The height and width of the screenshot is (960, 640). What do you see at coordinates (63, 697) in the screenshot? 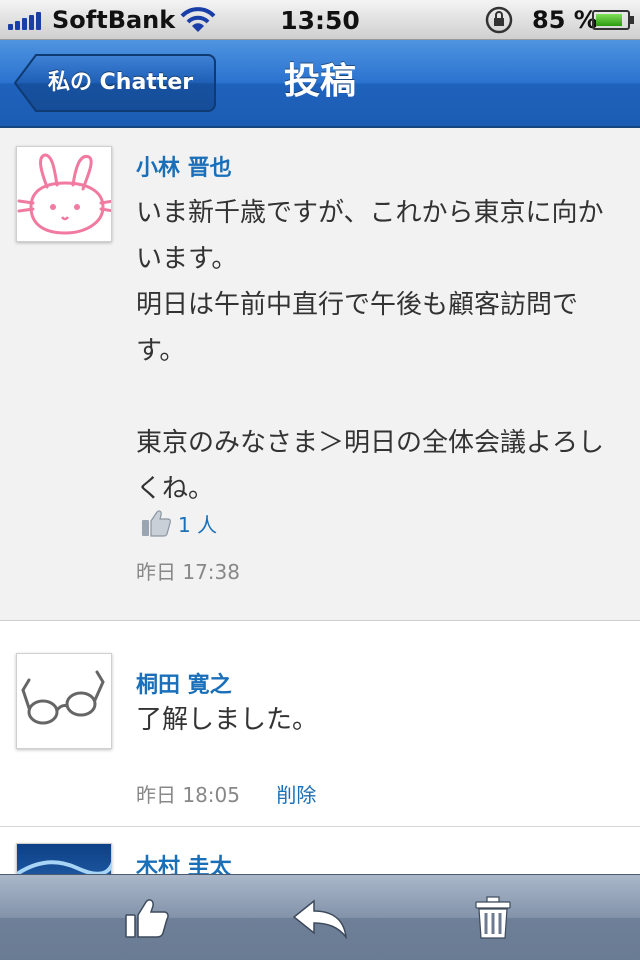
I see `glasses-avatar-icon` at bounding box center [63, 697].